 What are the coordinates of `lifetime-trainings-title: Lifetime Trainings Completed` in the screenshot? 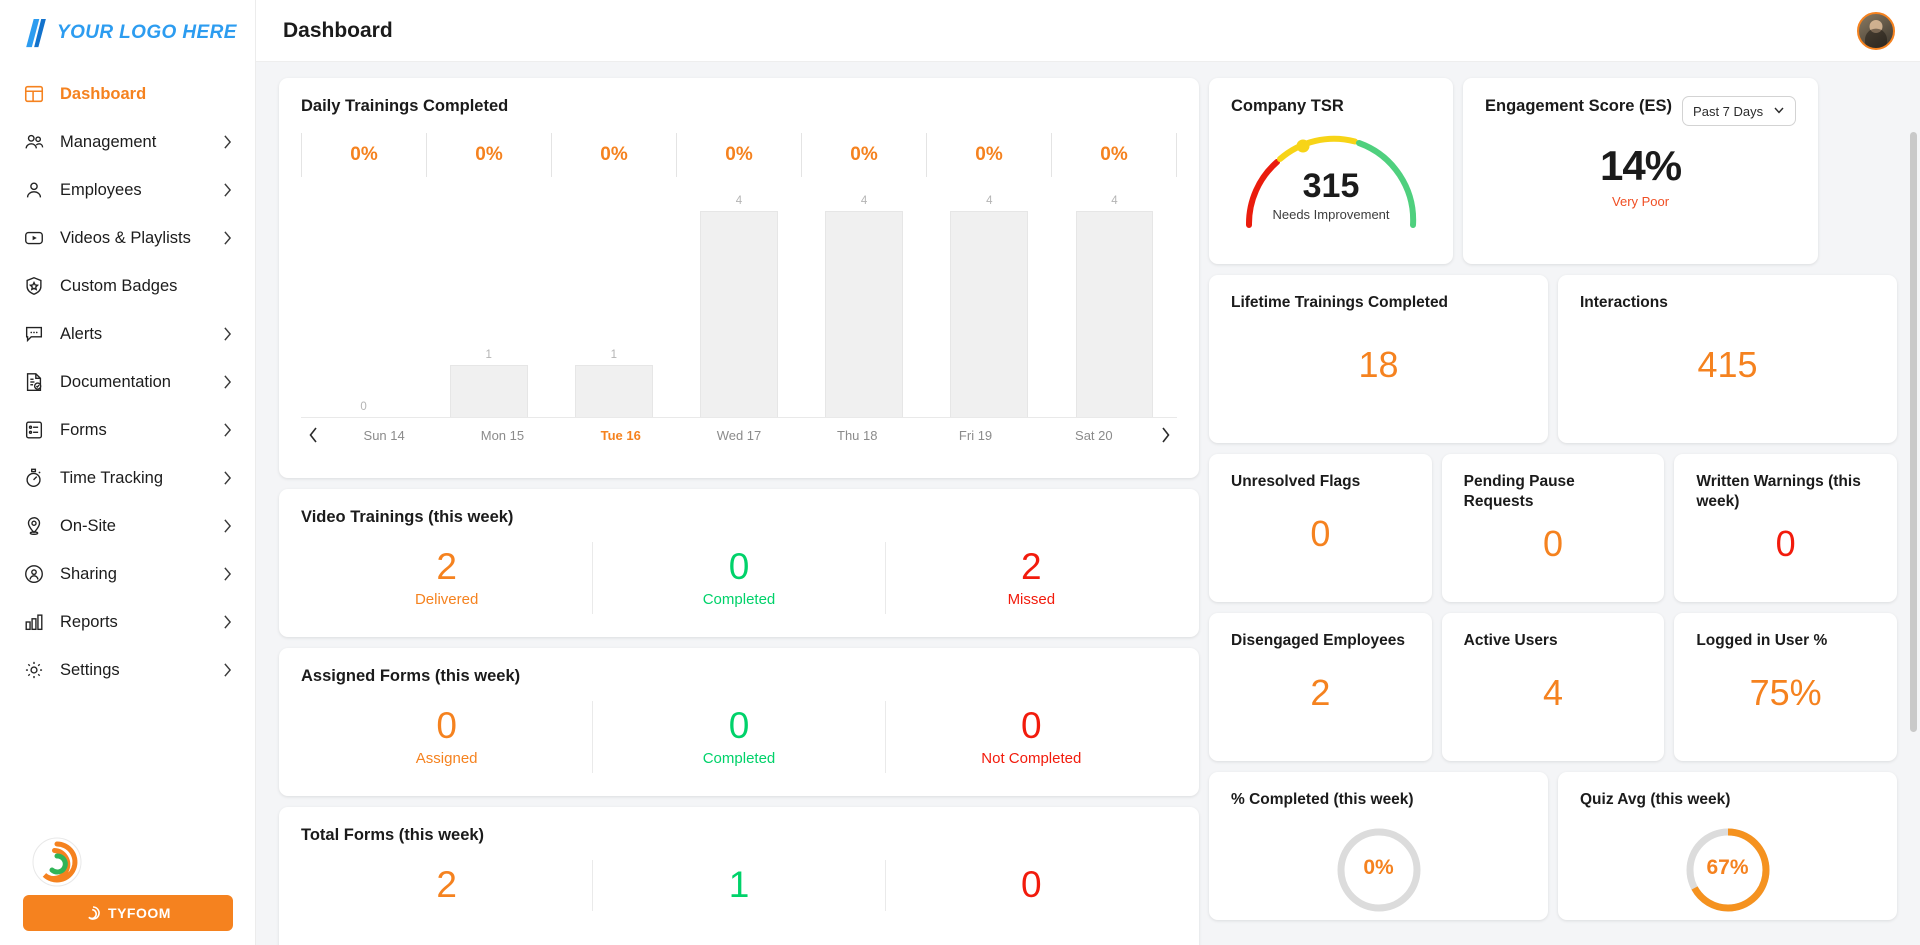 It's located at (1340, 302).